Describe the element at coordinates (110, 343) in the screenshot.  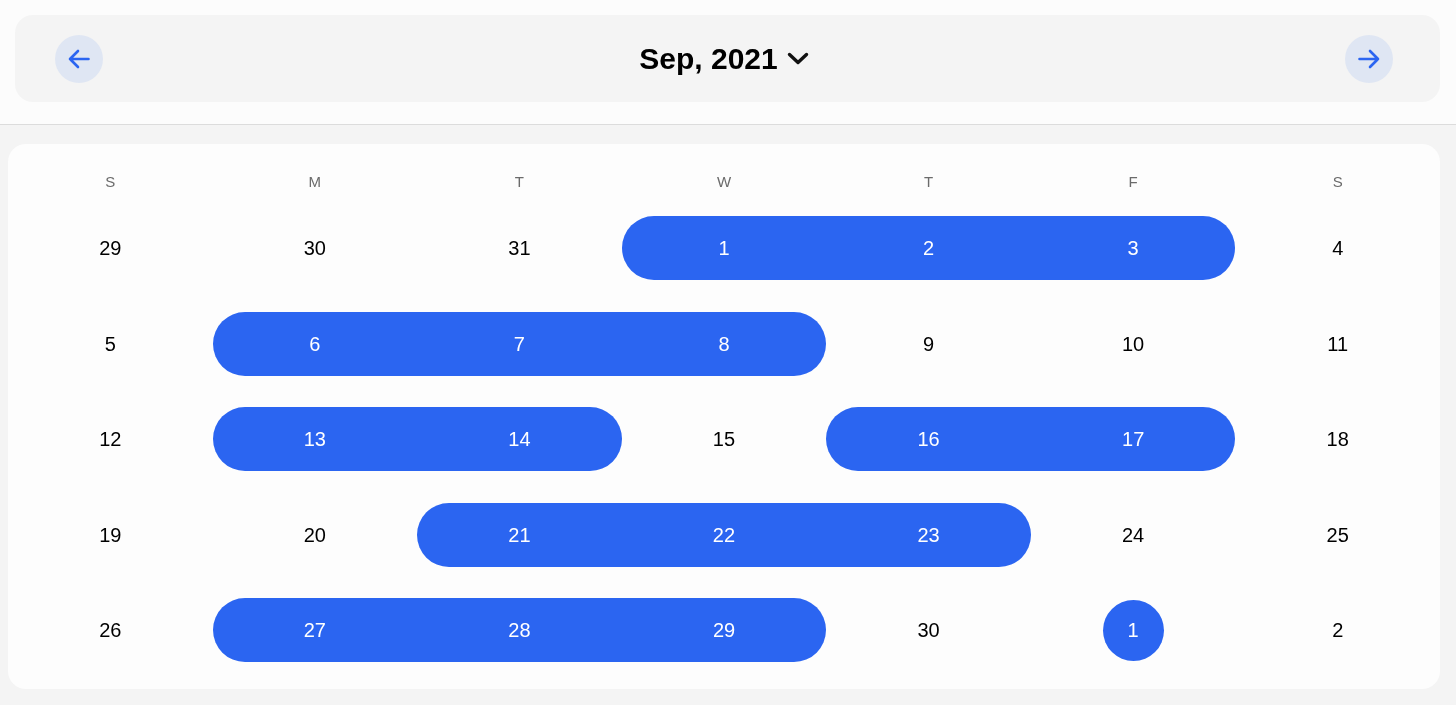
I see `day-button: 5` at that location.